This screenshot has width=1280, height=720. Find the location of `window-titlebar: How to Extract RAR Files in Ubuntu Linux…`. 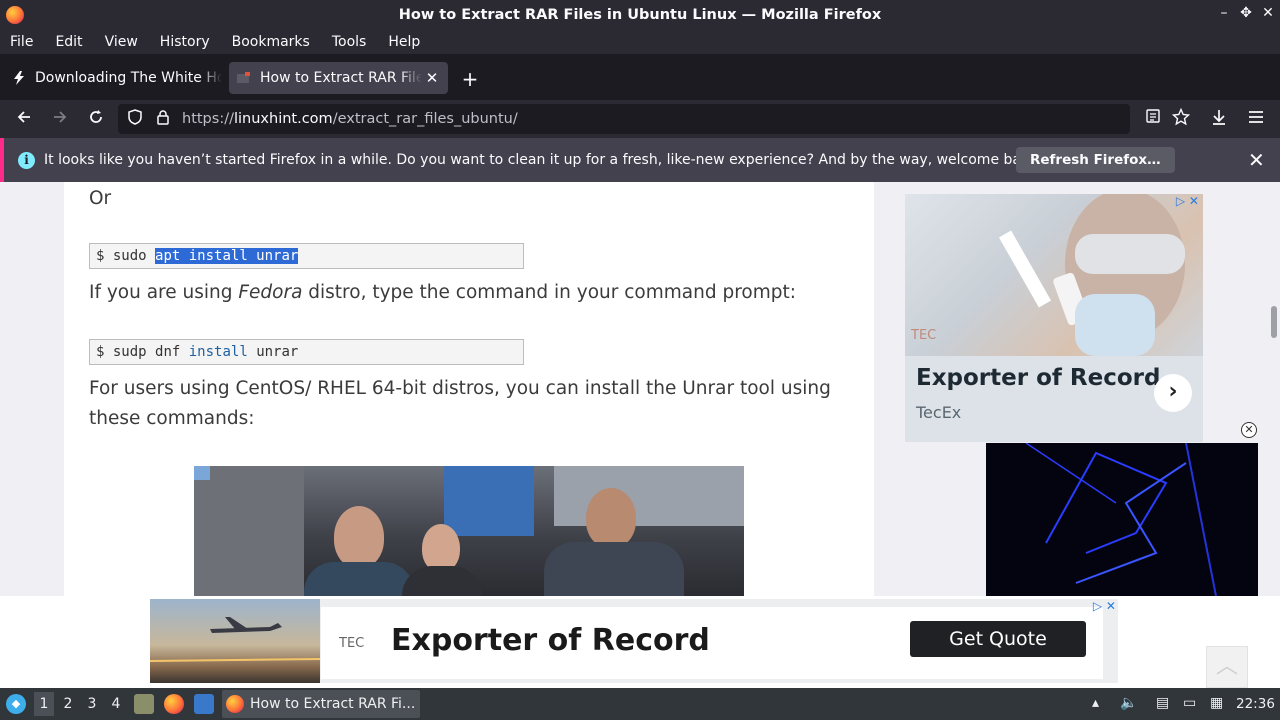

window-titlebar: How to Extract RAR Files in Ubuntu Linux… is located at coordinates (640, 15).